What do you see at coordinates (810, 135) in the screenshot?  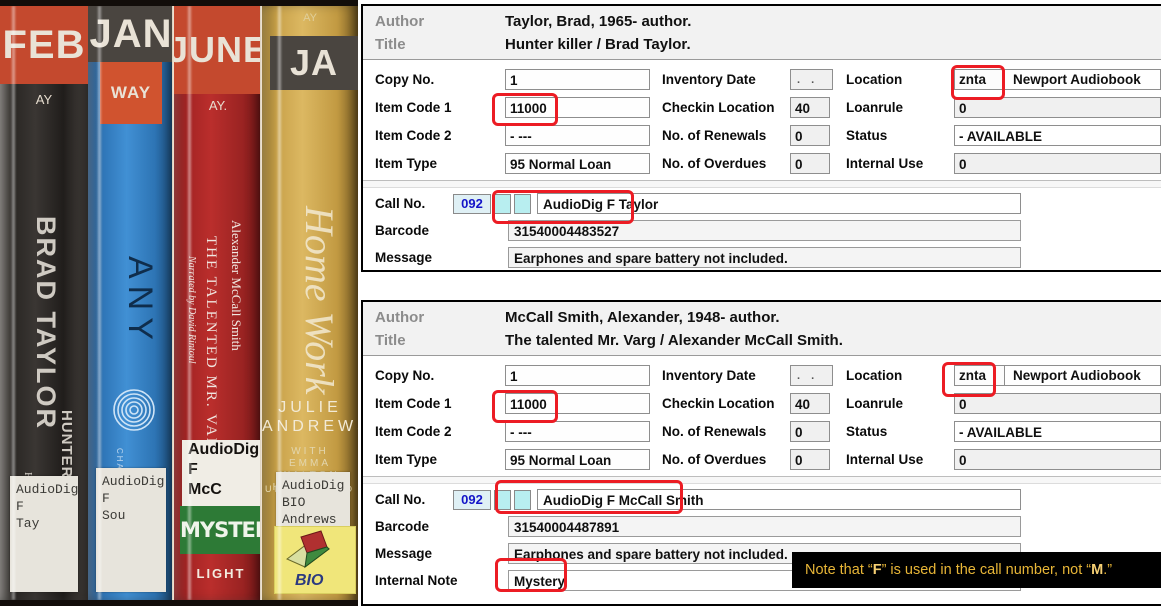 I see `record-1-renewals-field: 0` at bounding box center [810, 135].